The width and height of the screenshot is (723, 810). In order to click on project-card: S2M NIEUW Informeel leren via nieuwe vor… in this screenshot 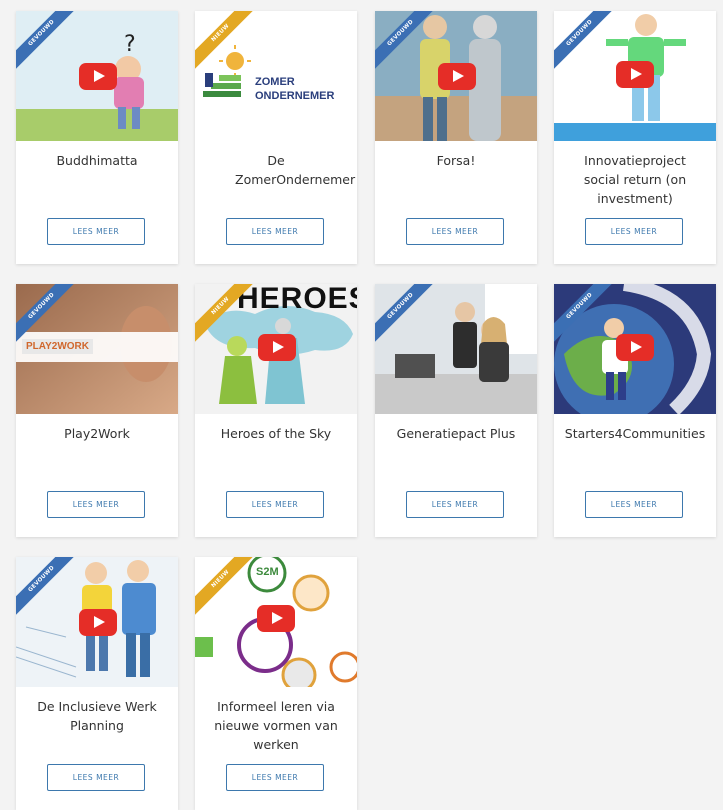, I will do `click(276, 683)`.